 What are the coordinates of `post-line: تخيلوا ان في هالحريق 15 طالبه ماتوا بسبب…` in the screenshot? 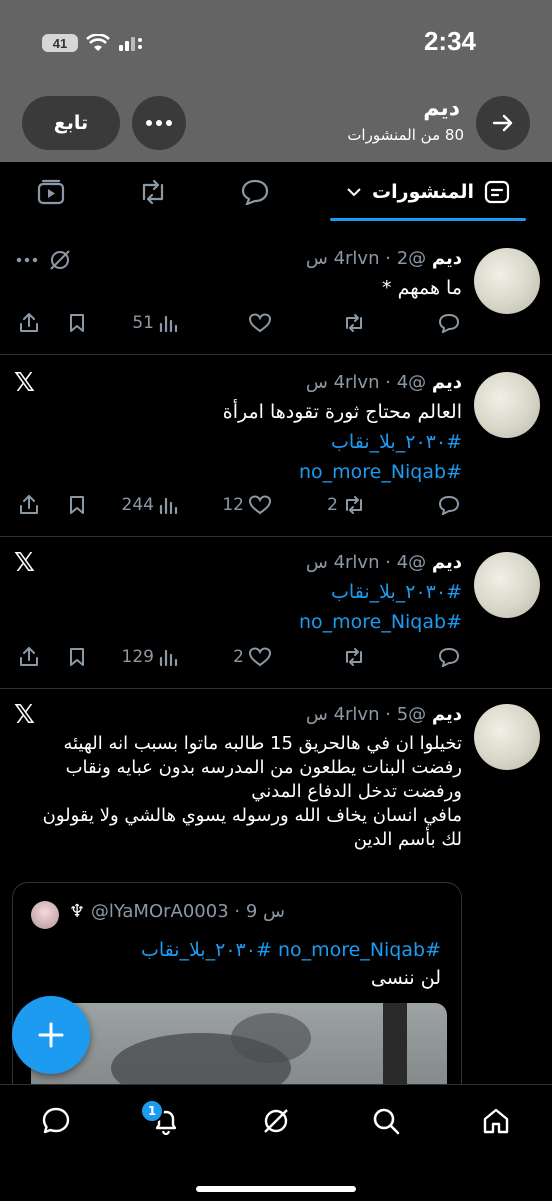 It's located at (262, 743).